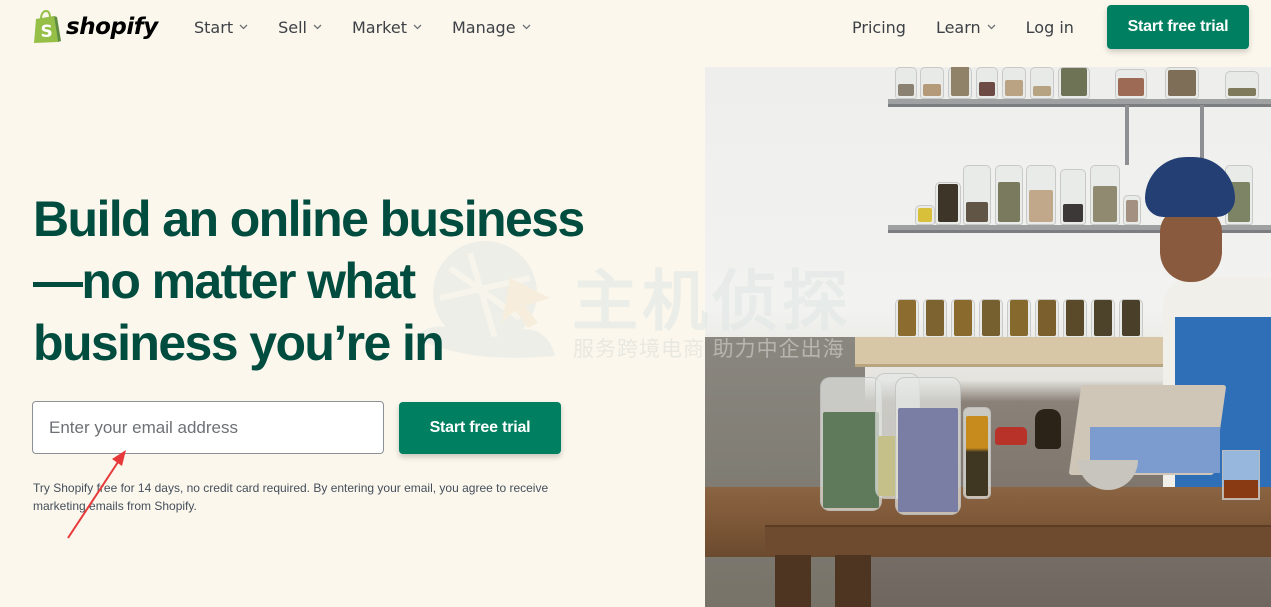 The image size is (1271, 607). I want to click on email-input, so click(208, 427).